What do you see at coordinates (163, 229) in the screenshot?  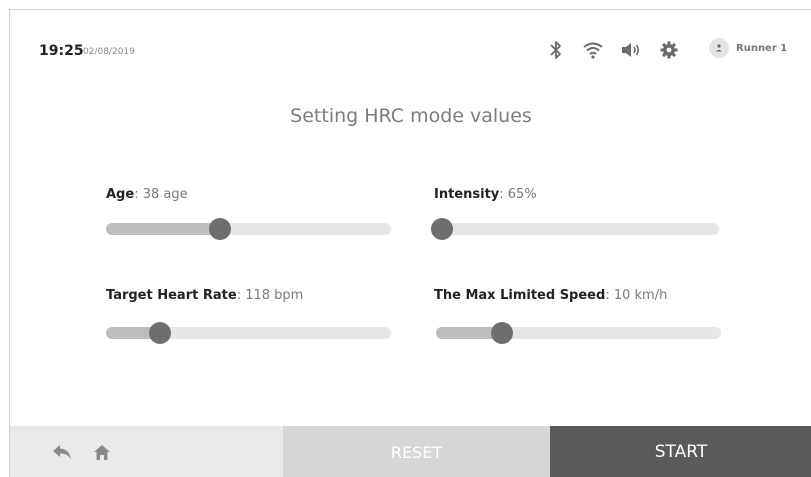 I see `age-slider-fill` at bounding box center [163, 229].